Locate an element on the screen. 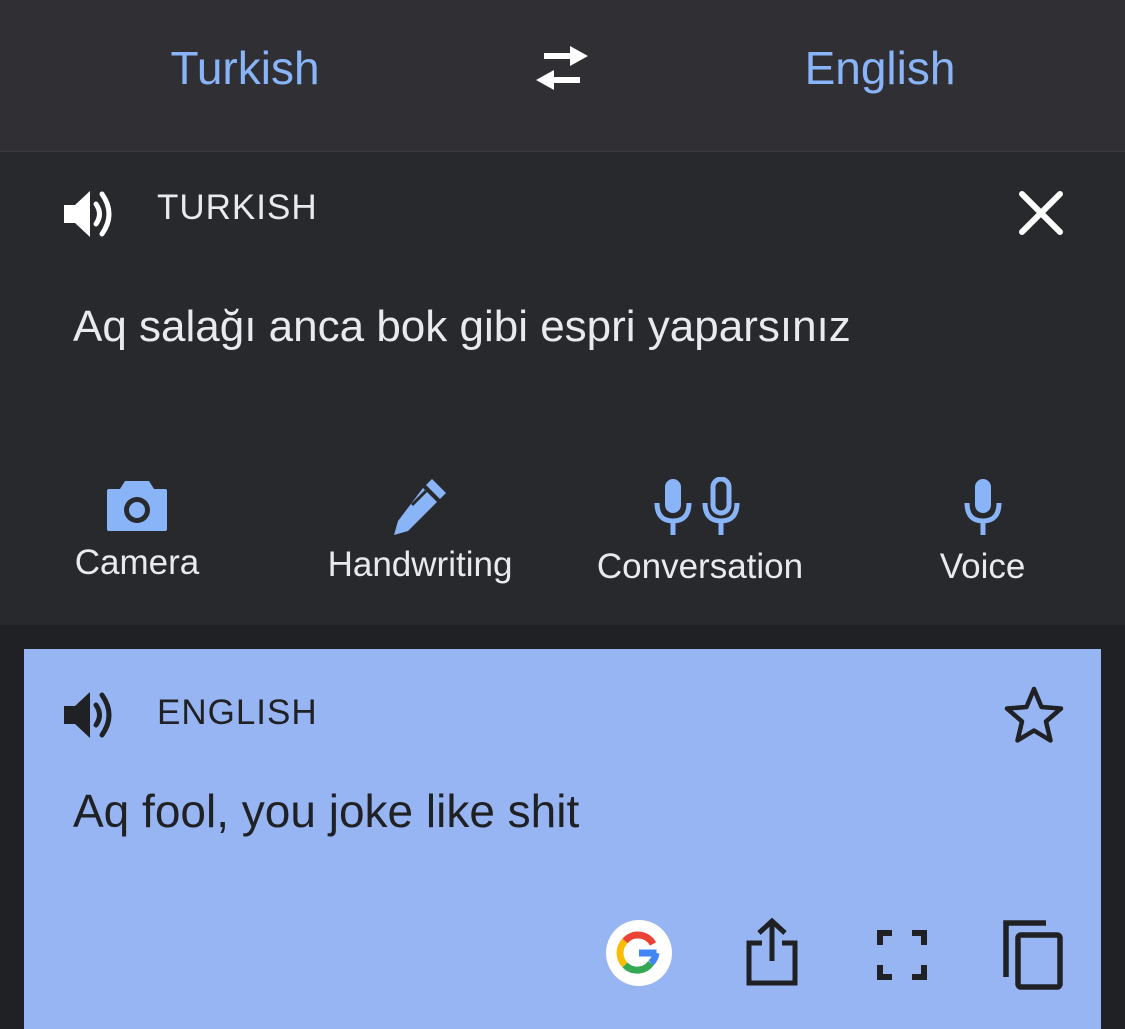  camera-label: Camera is located at coordinates (137, 562).